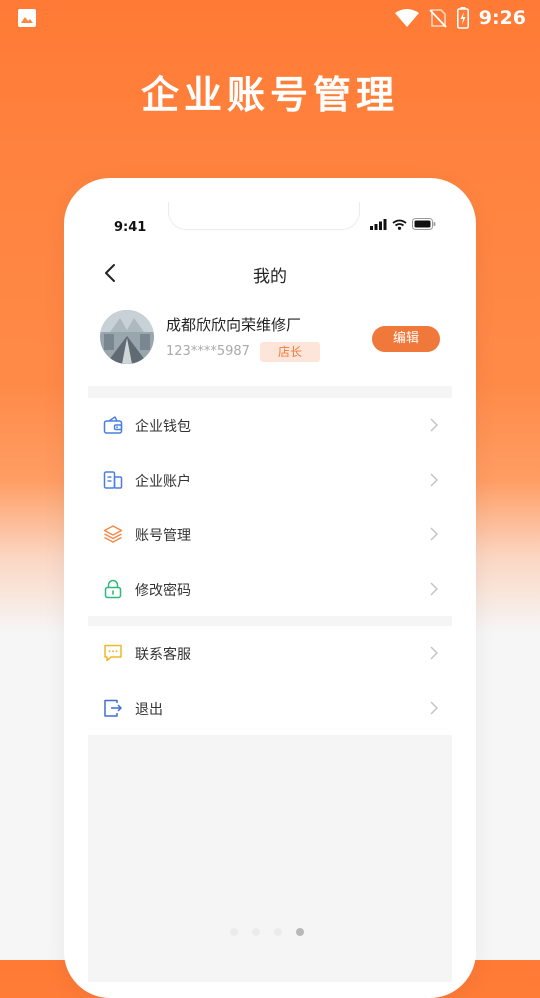 The height and width of the screenshot is (998, 540). I want to click on carousel-indicator, so click(267, 932).